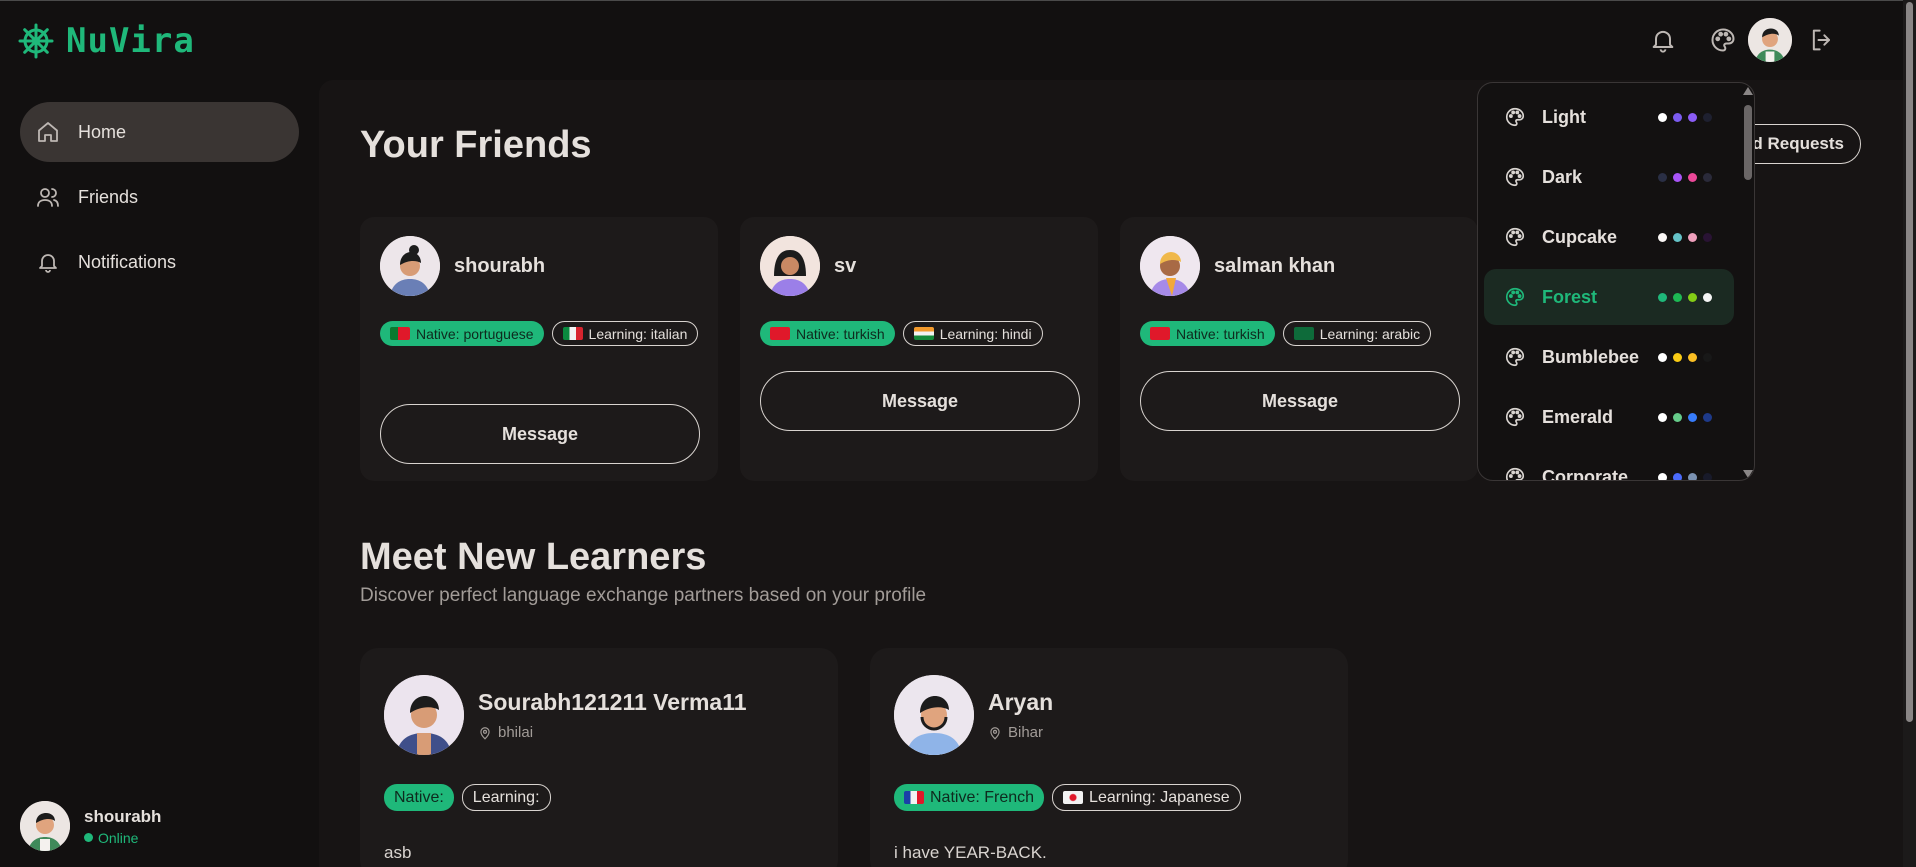  I want to click on ship-wheel-icon, so click(36, 41).